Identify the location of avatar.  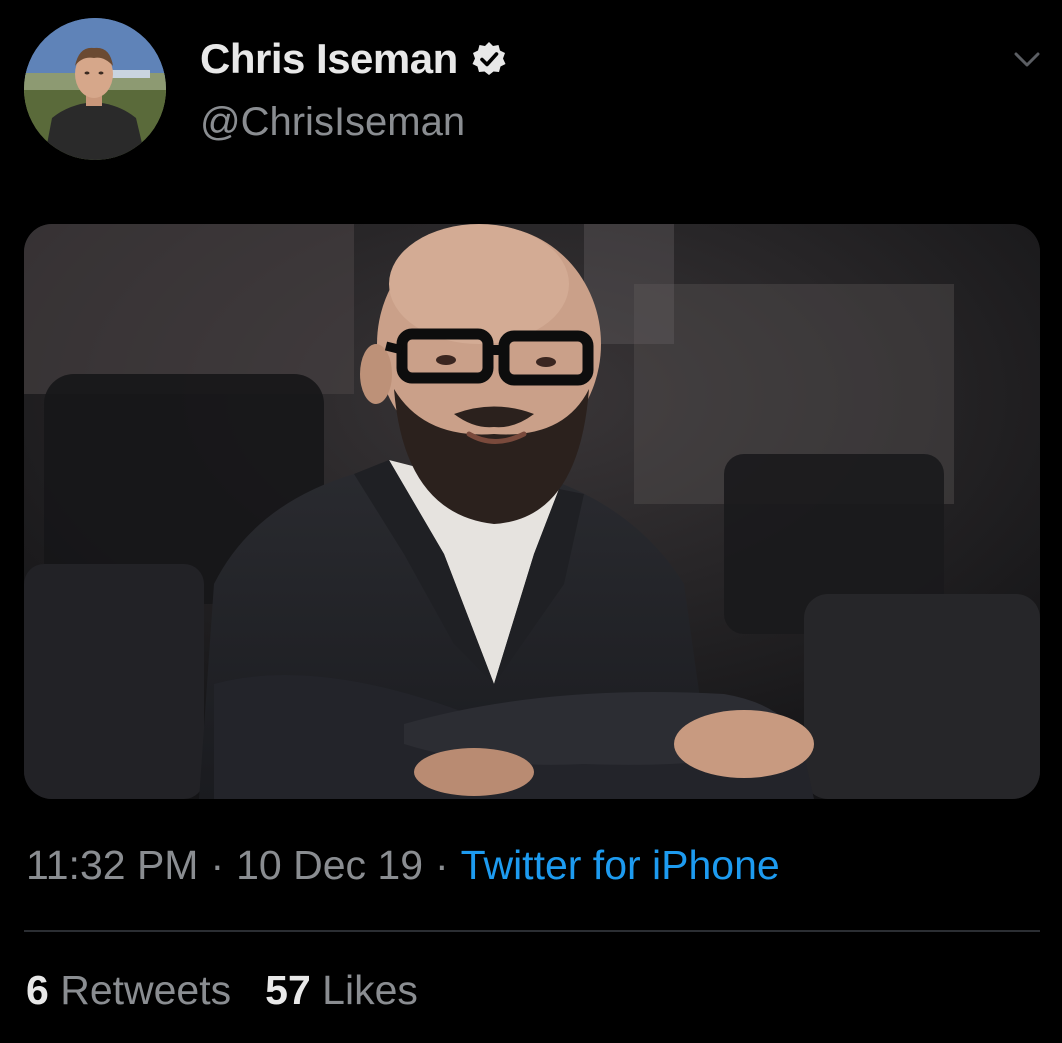
(95, 89).